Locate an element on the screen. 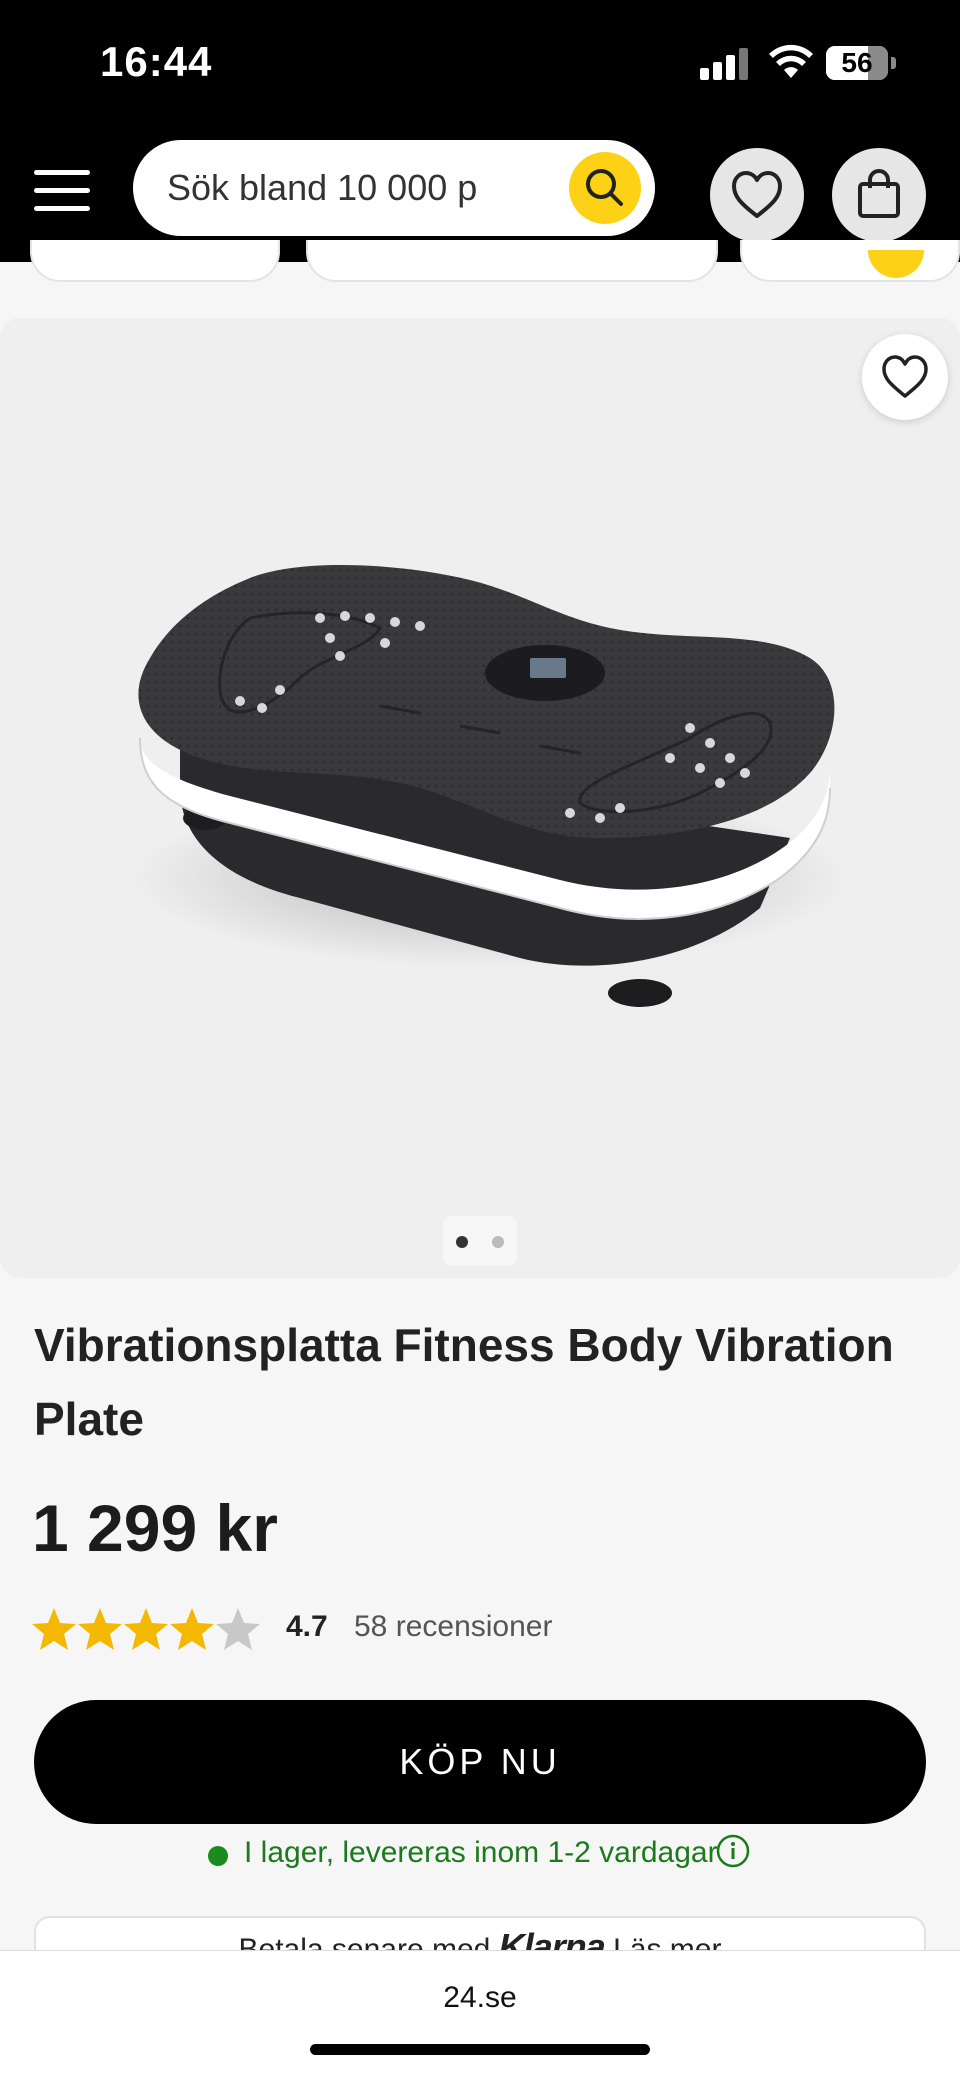 This screenshot has height=2078, width=960. cart-button is located at coordinates (879, 195).